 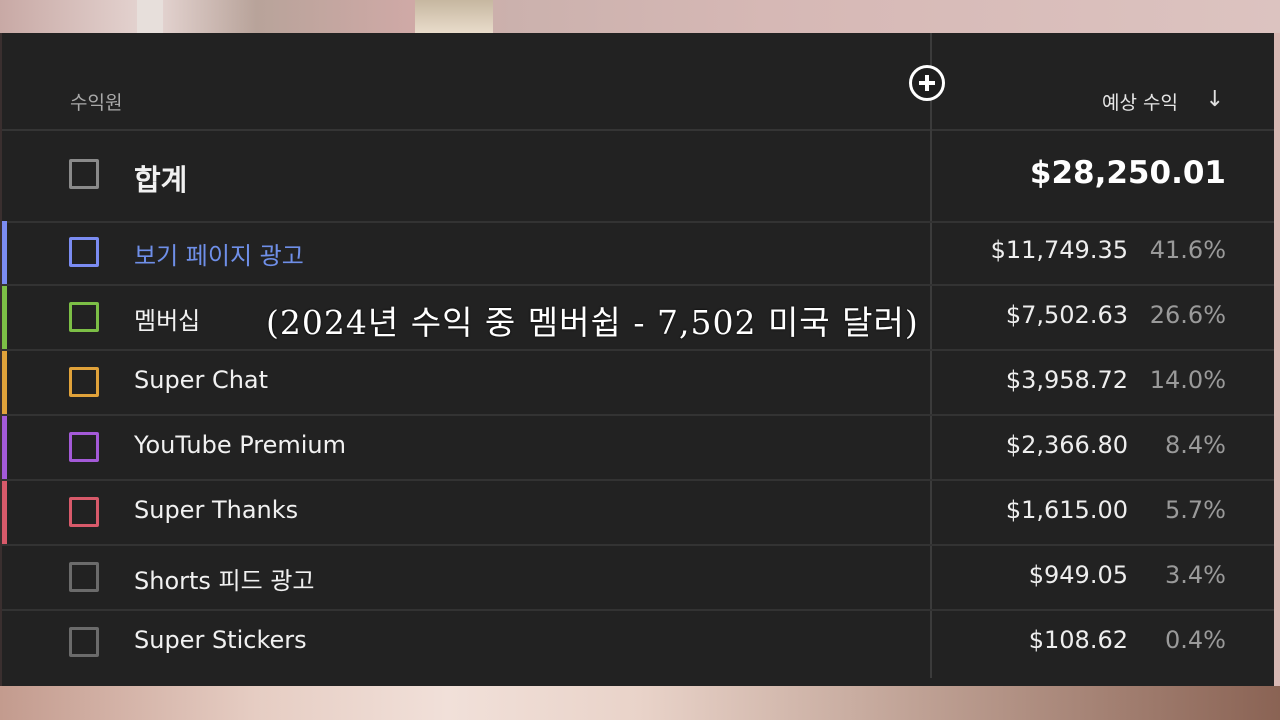 What do you see at coordinates (1195, 640) in the screenshot?
I see `row-percent: 0.4%` at bounding box center [1195, 640].